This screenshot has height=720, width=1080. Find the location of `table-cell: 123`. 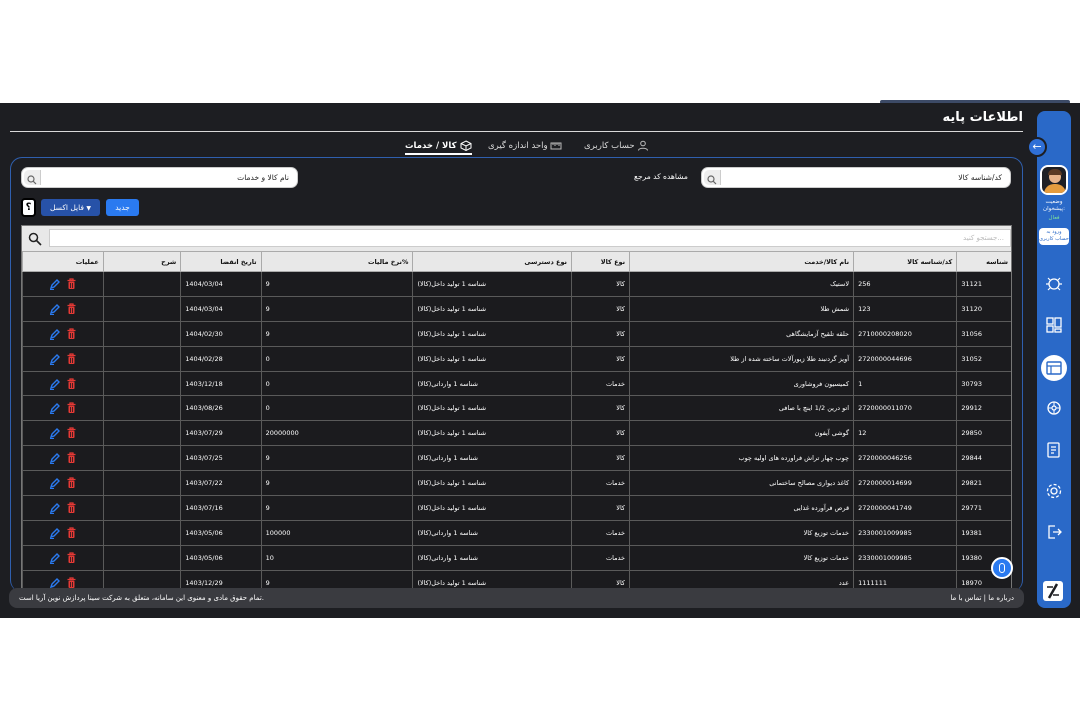

table-cell: 123 is located at coordinates (905, 308).